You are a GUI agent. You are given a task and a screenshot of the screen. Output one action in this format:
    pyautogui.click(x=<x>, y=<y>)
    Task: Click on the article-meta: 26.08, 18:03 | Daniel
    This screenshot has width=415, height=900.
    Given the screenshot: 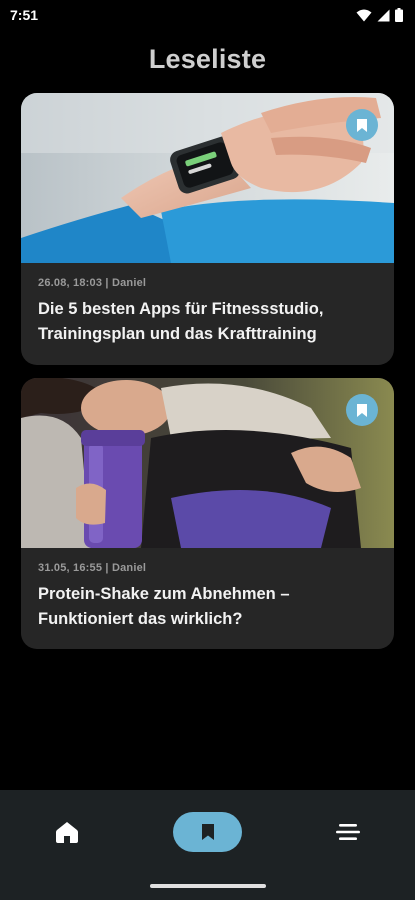 What is the action you would take?
    pyautogui.click(x=92, y=283)
    